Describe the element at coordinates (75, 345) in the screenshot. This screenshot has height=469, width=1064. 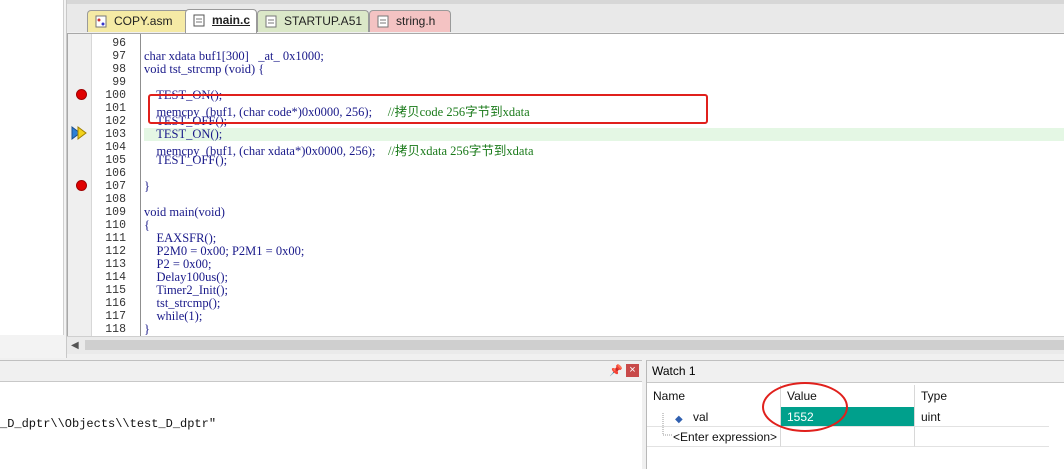
I see `scroll-left-icon: ◀` at that location.